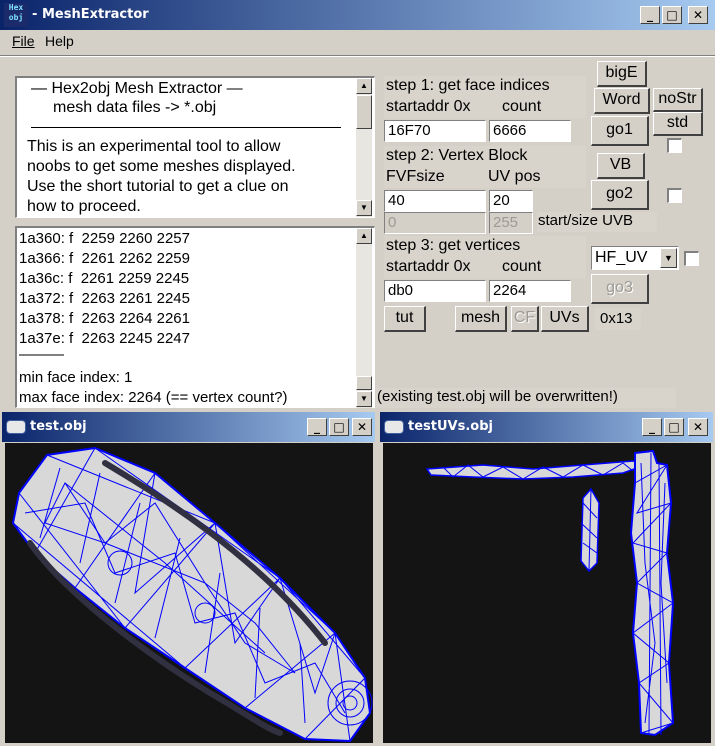  What do you see at coordinates (16, 12) in the screenshot?
I see `app-icon-text: Hex obj` at bounding box center [16, 12].